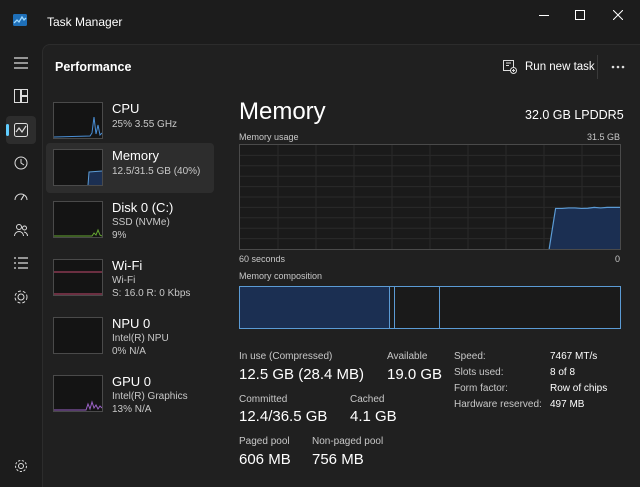  I want to click on device-detail: 12.5/31.5 GB (40%), so click(156, 171).